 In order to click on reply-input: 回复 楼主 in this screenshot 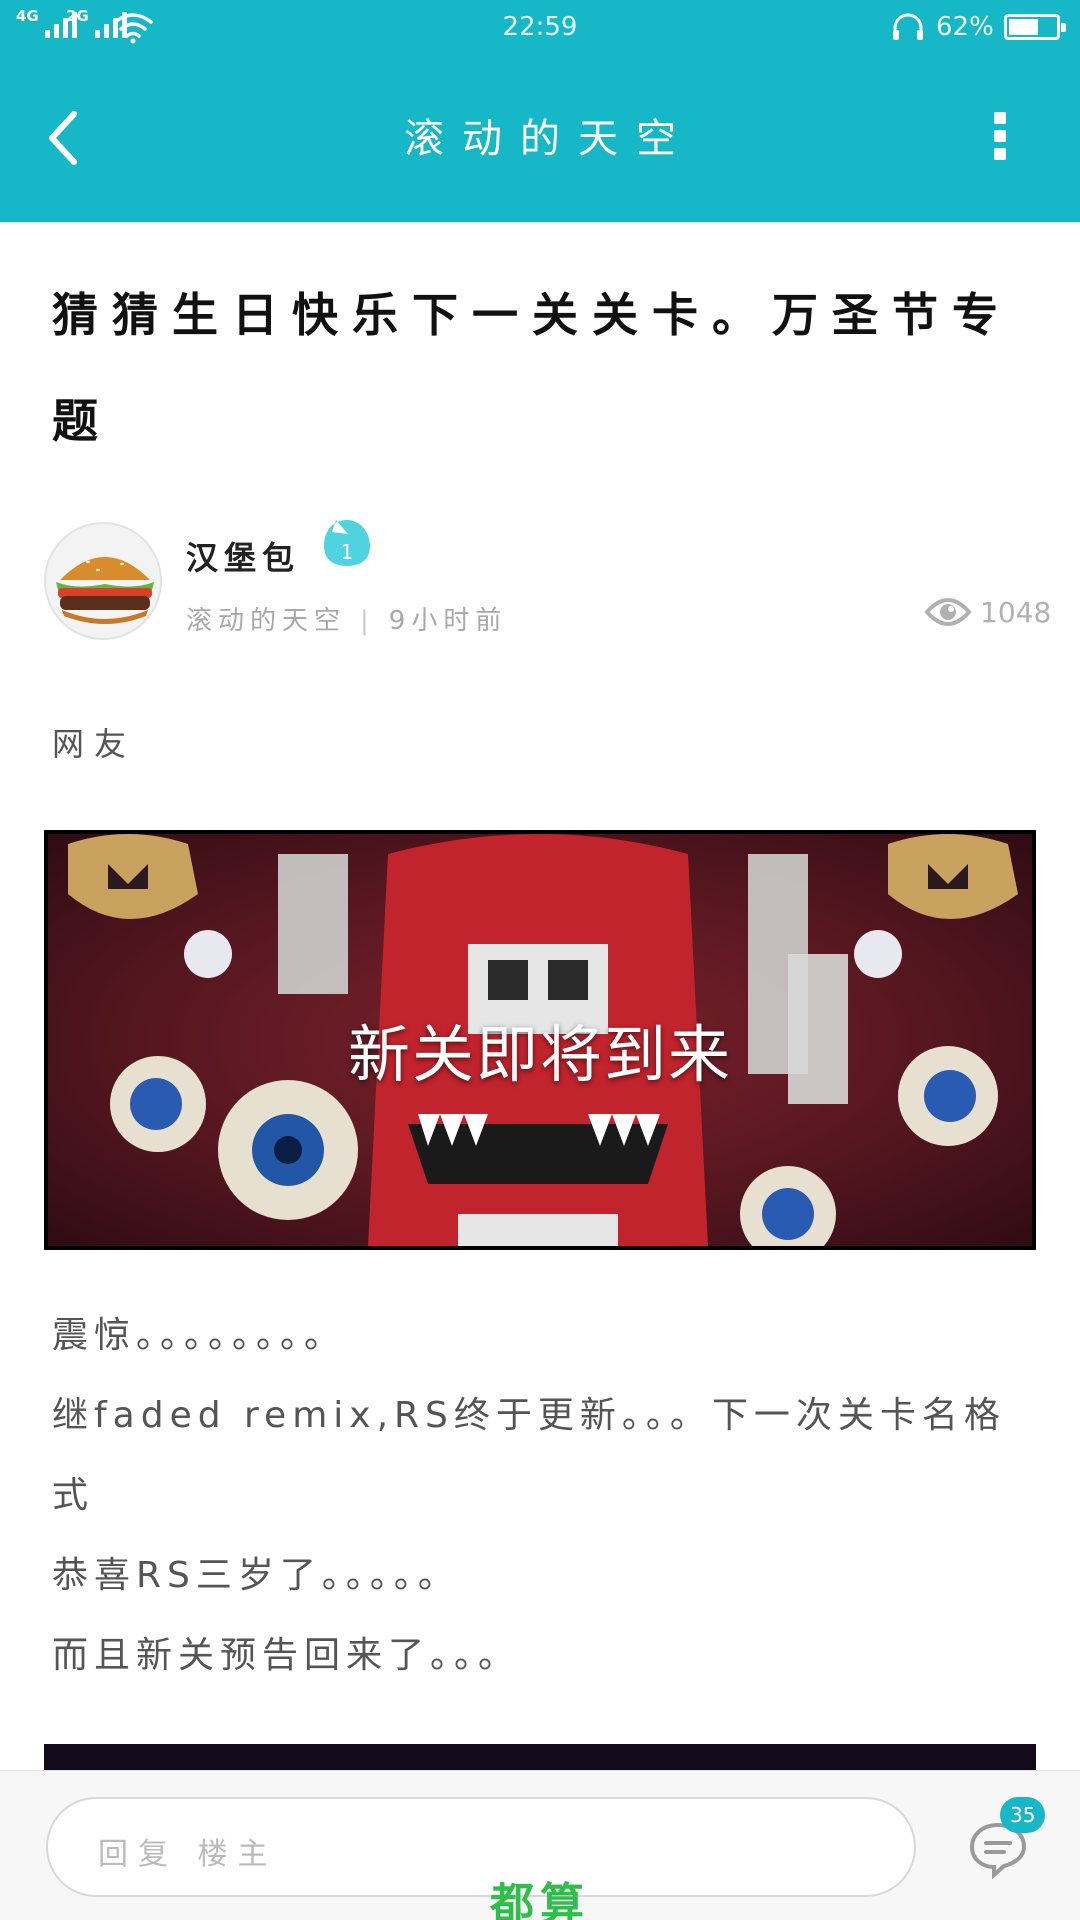, I will do `click(481, 1847)`.